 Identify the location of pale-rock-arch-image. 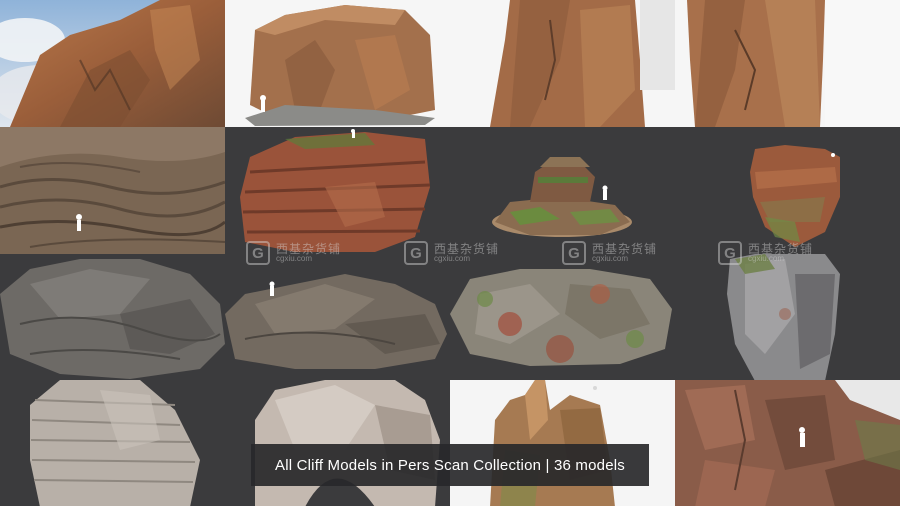
(347, 443).